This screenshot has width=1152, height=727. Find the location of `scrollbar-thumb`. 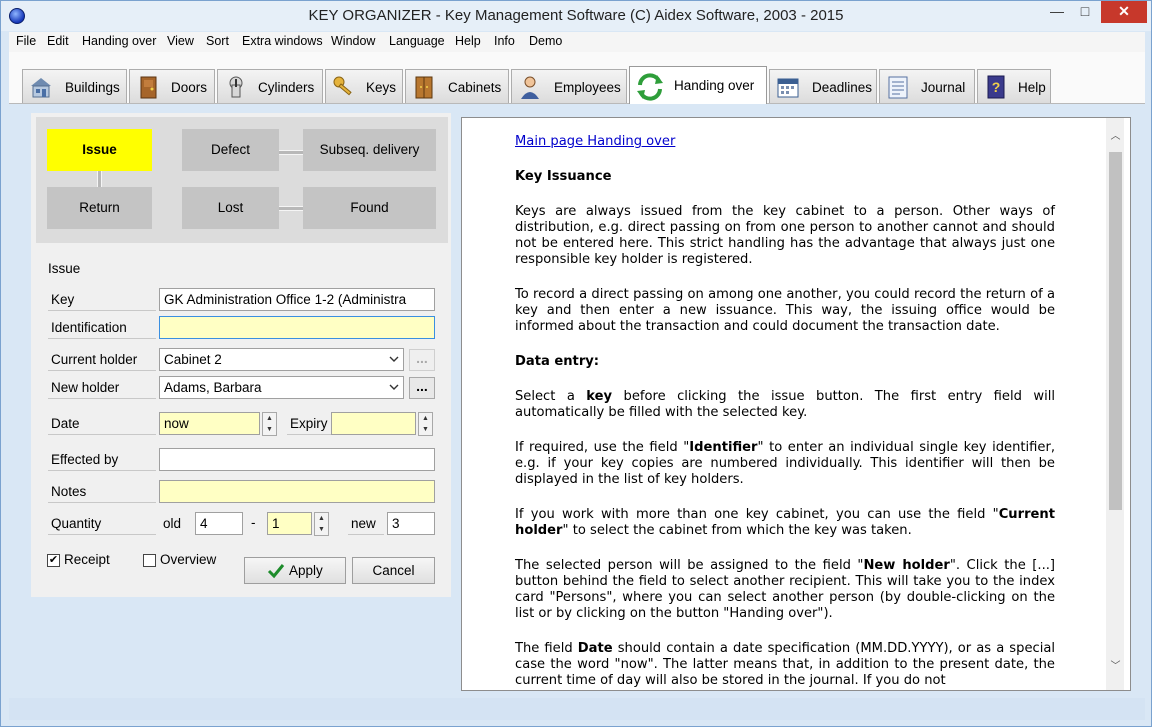

scrollbar-thumb is located at coordinates (1115, 331).